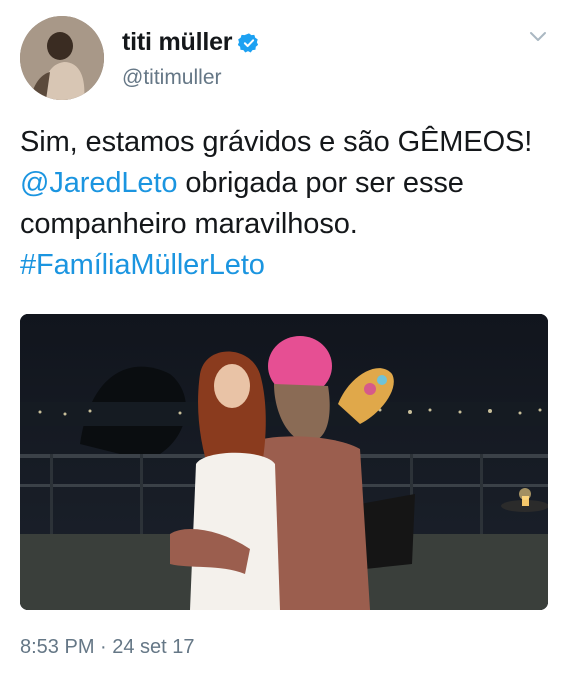 The height and width of the screenshot is (680, 568). Describe the element at coordinates (177, 42) in the screenshot. I see `display-name: titi müller` at that location.